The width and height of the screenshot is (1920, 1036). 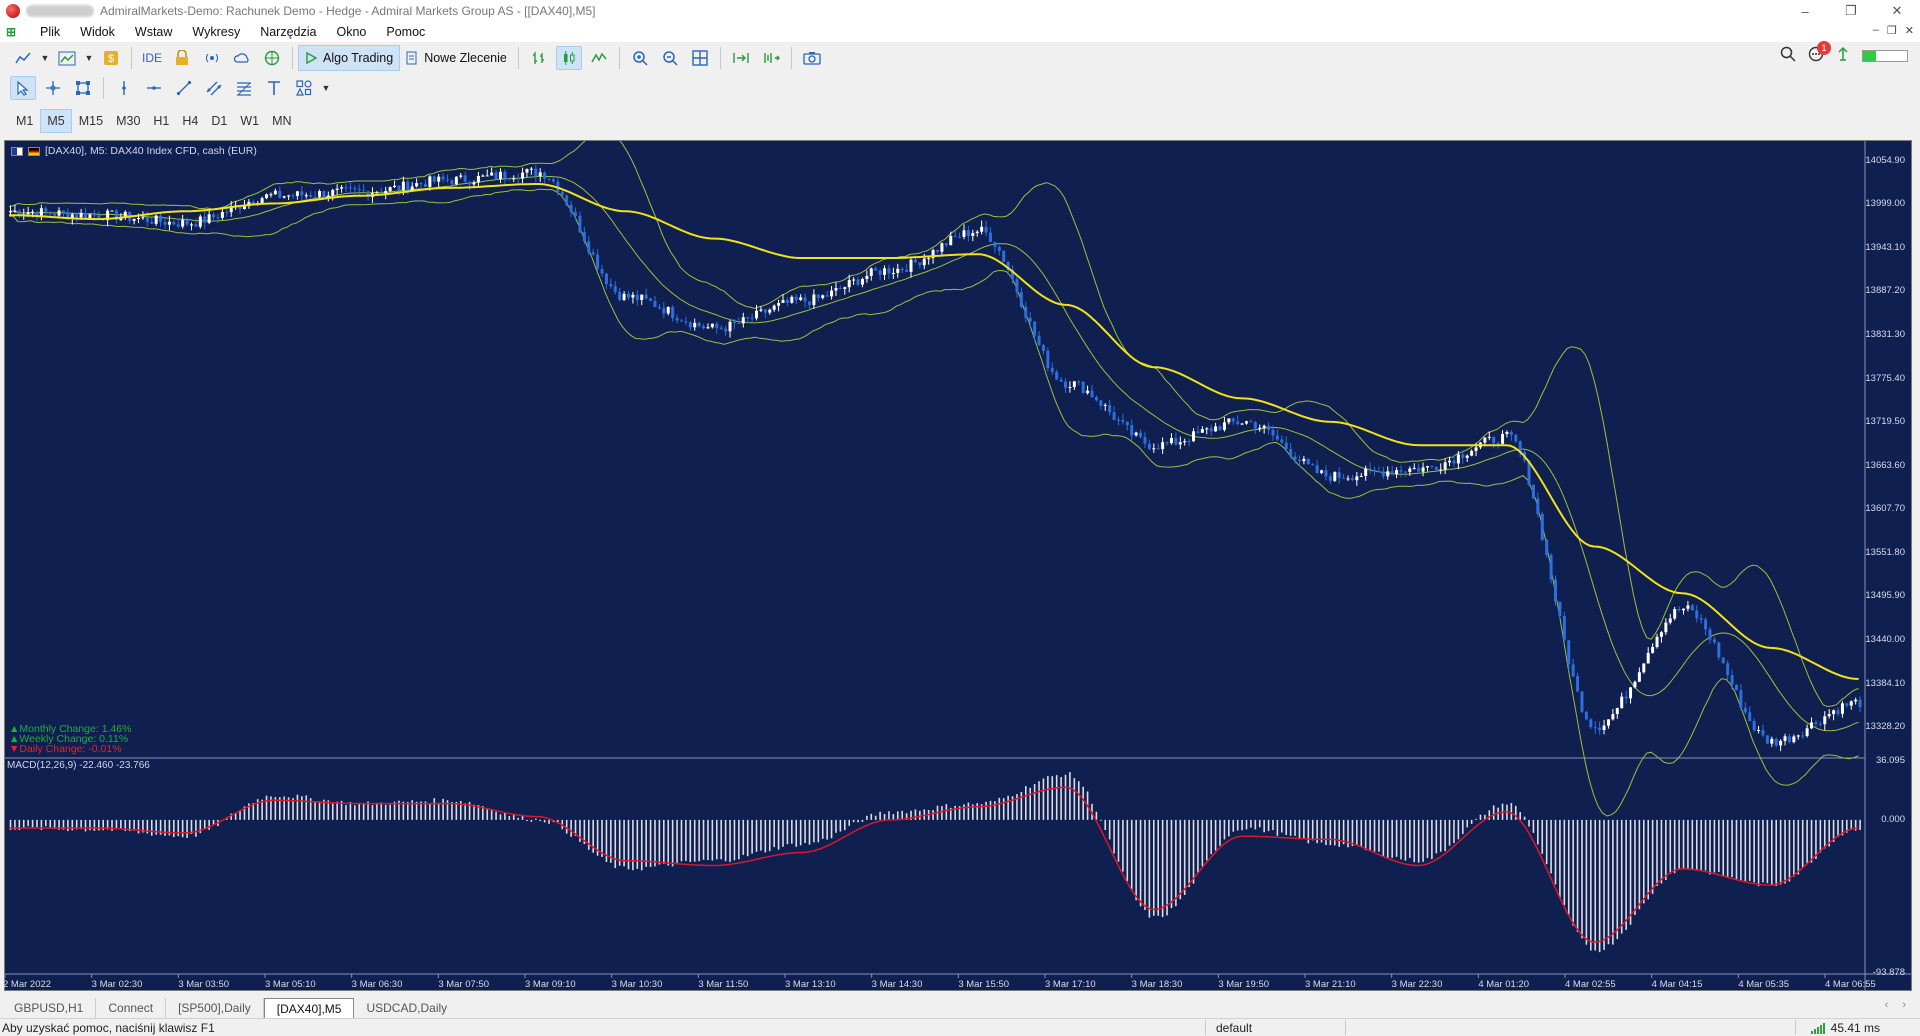 What do you see at coordinates (91, 121) in the screenshot?
I see `timeframe-m15: M15` at bounding box center [91, 121].